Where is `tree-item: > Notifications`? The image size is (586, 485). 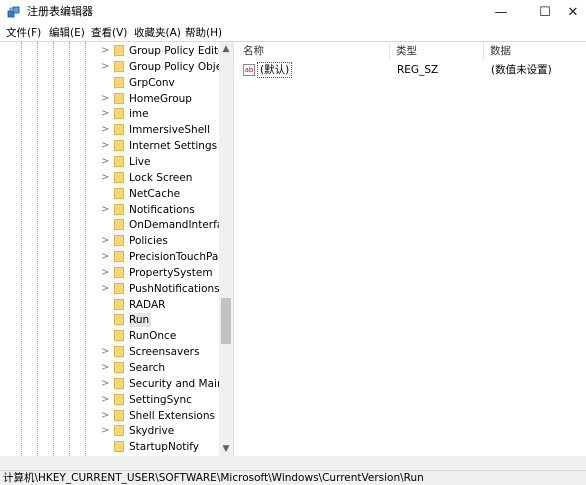
tree-item: > Notifications is located at coordinates (109, 210).